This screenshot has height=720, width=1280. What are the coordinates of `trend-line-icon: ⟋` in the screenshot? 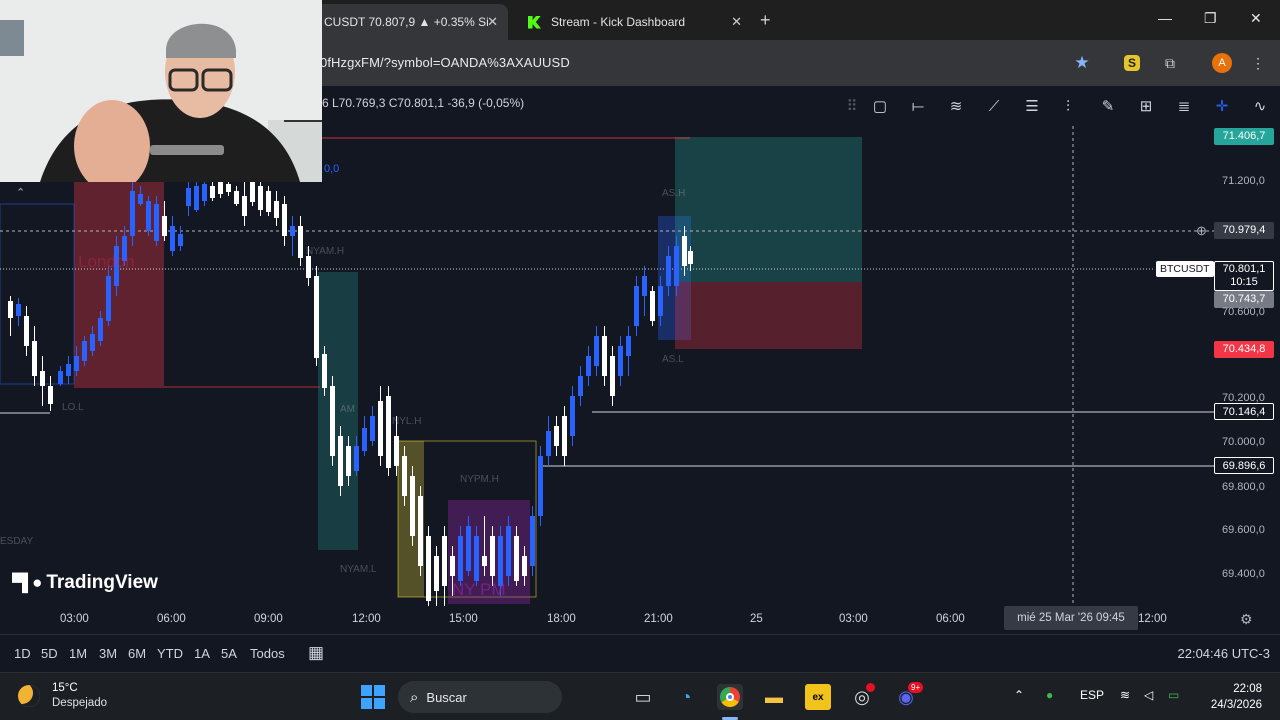 It's located at (994, 106).